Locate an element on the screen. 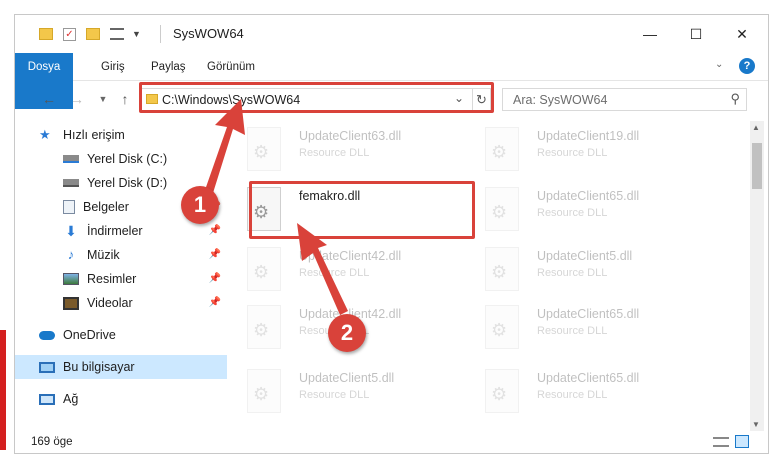 This screenshot has width=769, height=465. step-1-badge: 1 is located at coordinates (200, 205).